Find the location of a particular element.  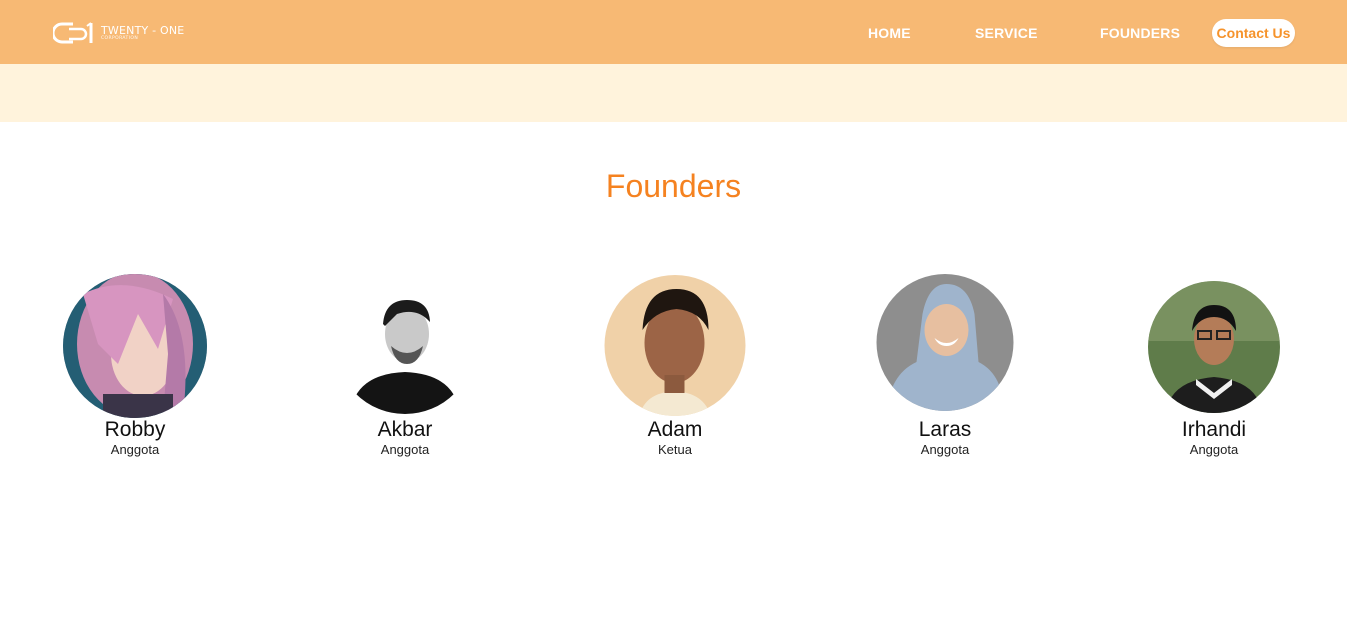

avatar-laras is located at coordinates (945, 342).